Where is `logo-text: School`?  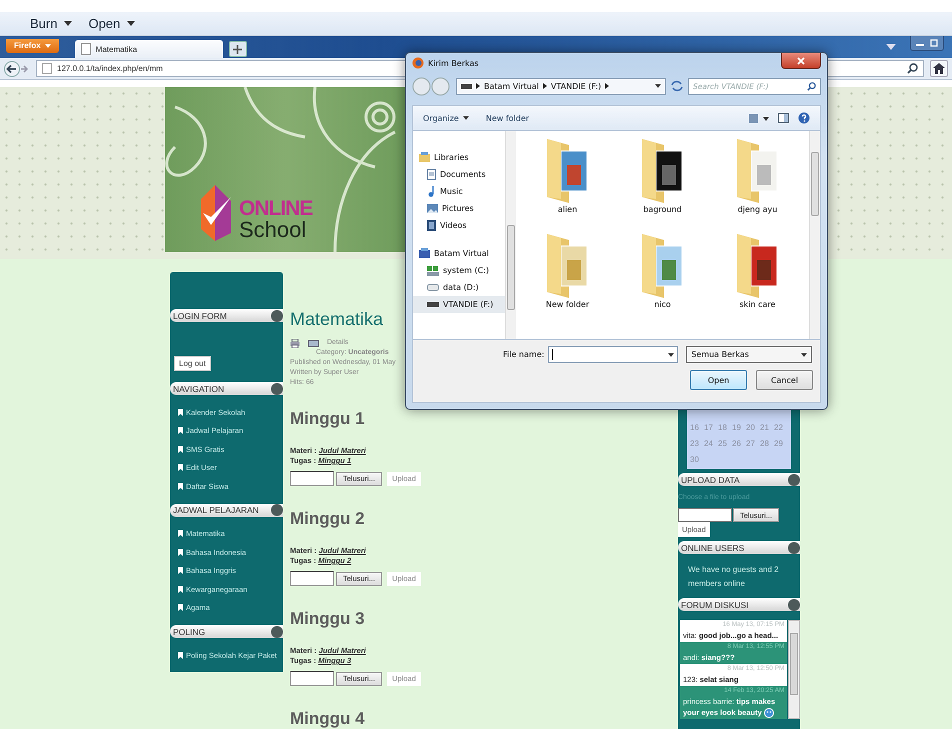
logo-text: School is located at coordinates (273, 230).